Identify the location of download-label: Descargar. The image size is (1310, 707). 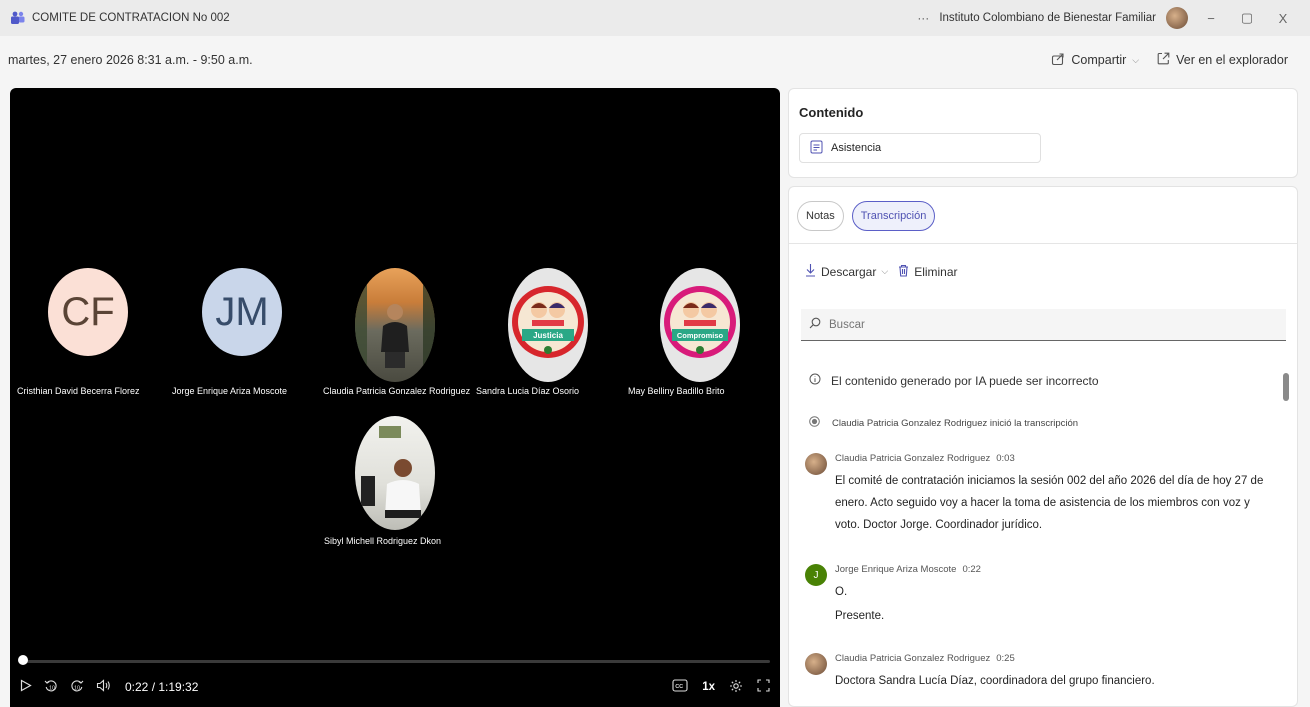
(849, 271).